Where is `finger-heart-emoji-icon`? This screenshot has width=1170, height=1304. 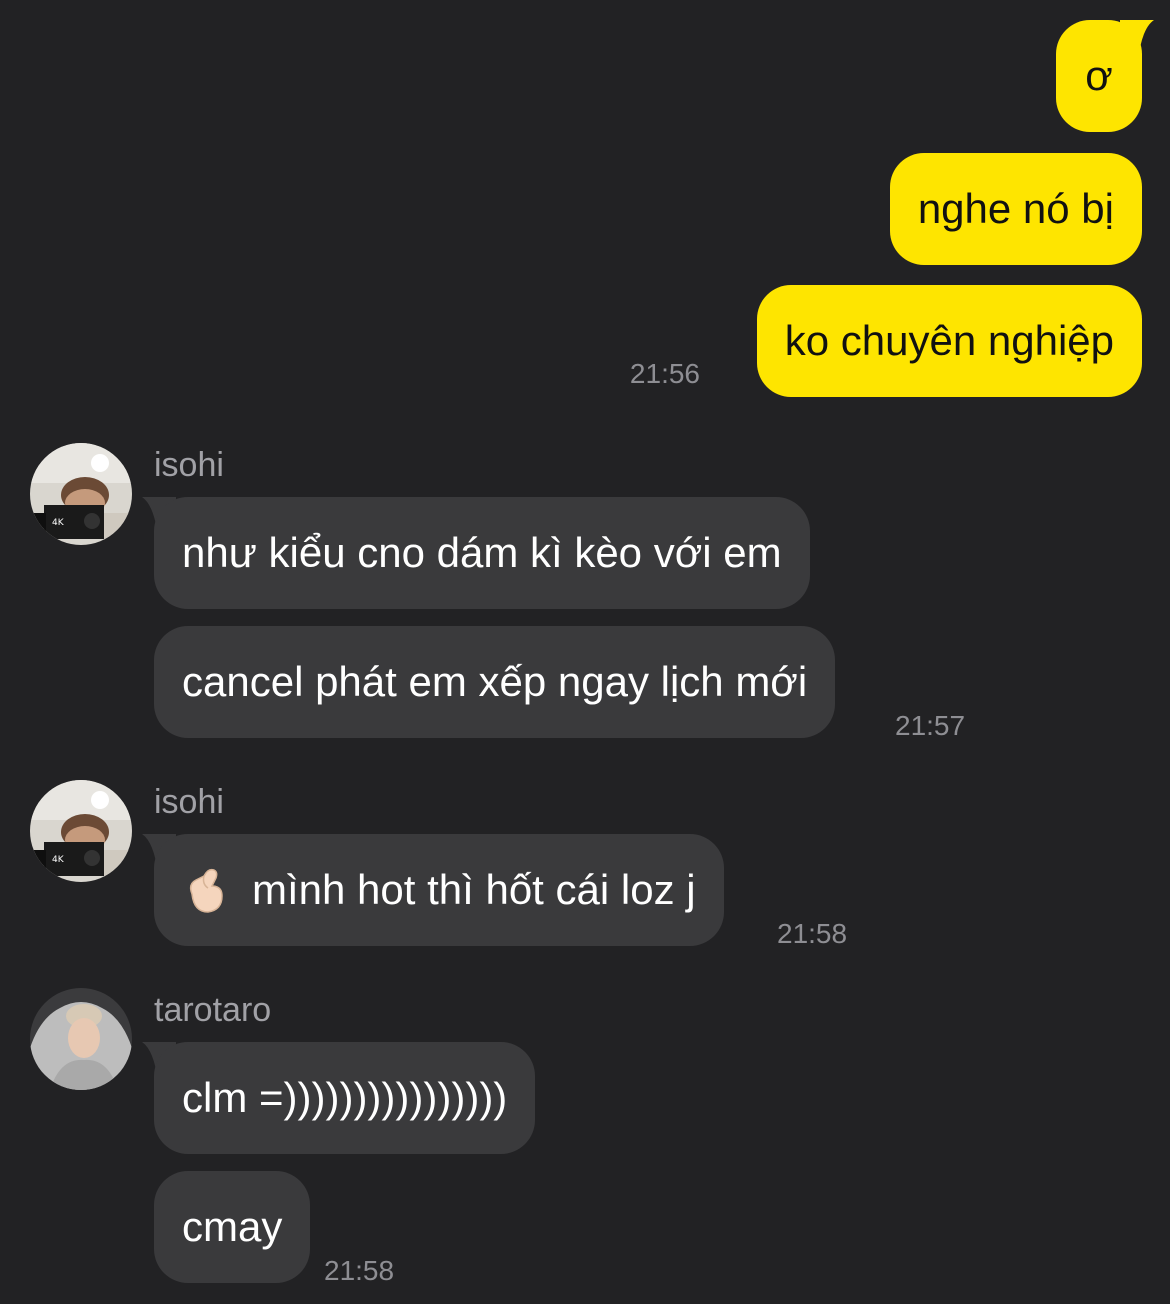
finger-heart-emoji-icon is located at coordinates (206, 890).